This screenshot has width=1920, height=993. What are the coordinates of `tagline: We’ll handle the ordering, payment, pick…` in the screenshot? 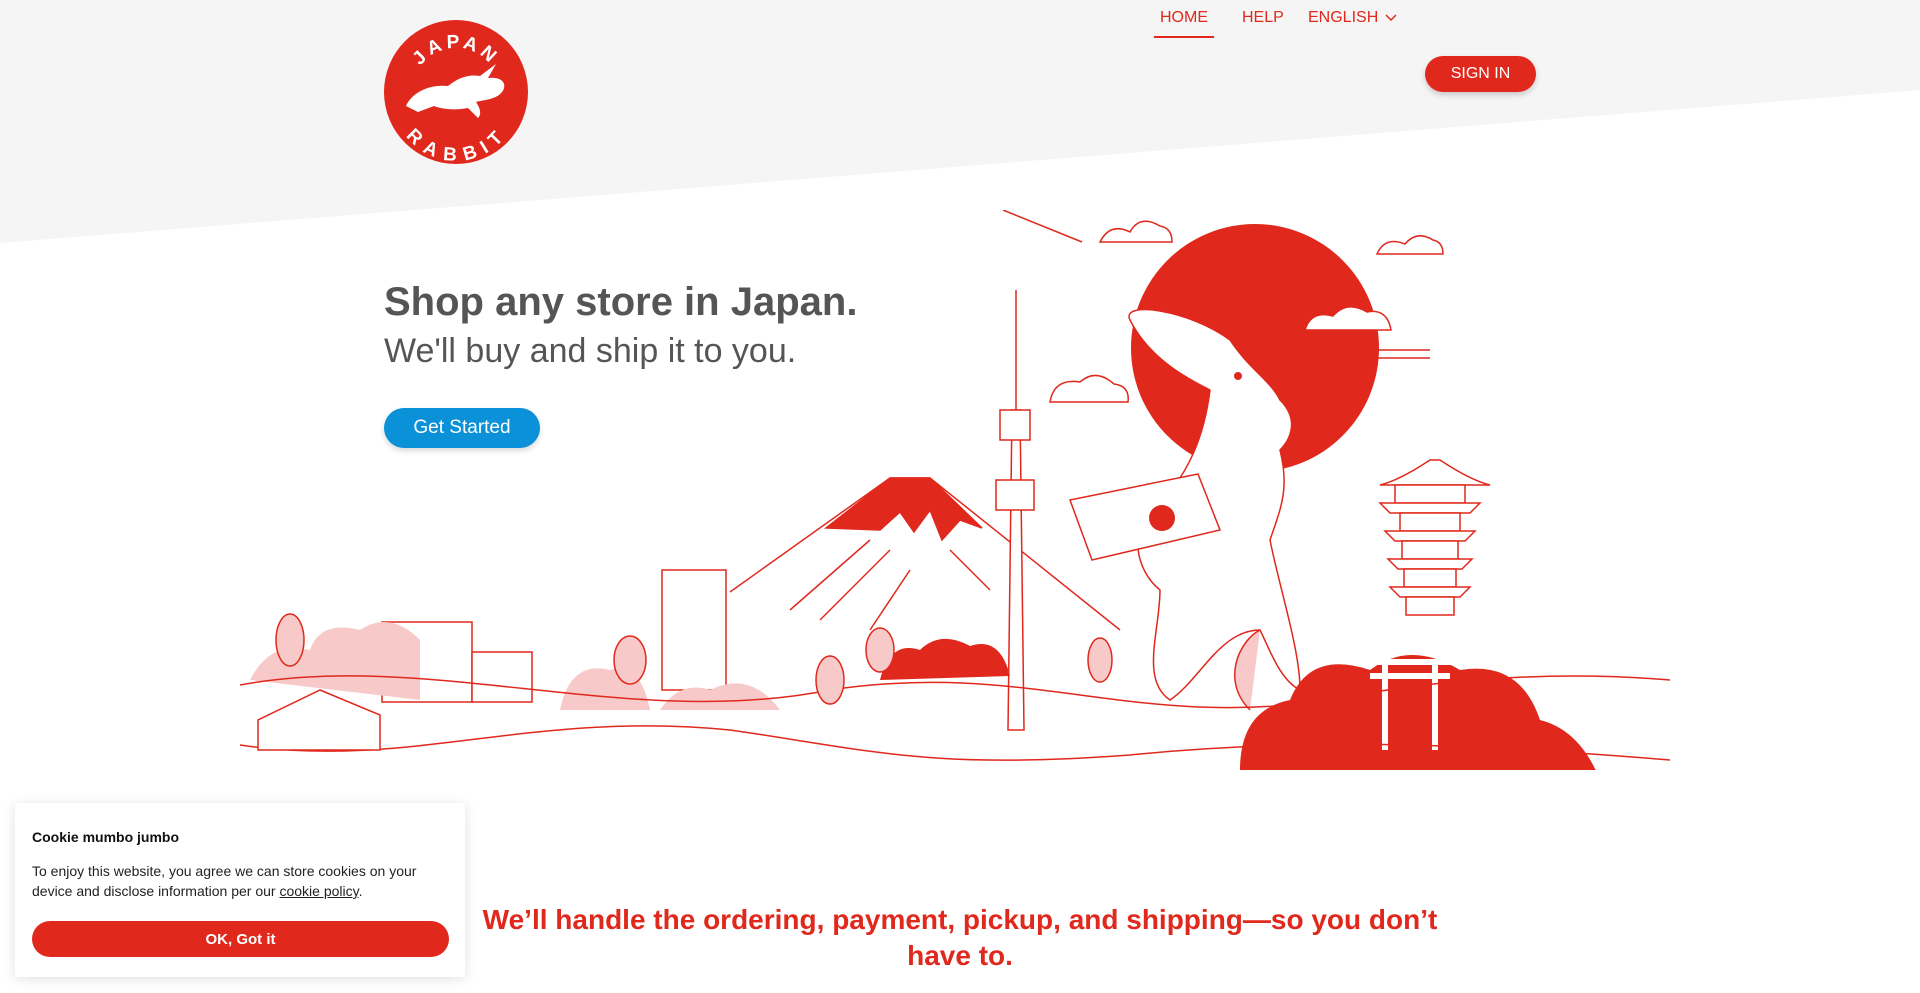 It's located at (960, 937).